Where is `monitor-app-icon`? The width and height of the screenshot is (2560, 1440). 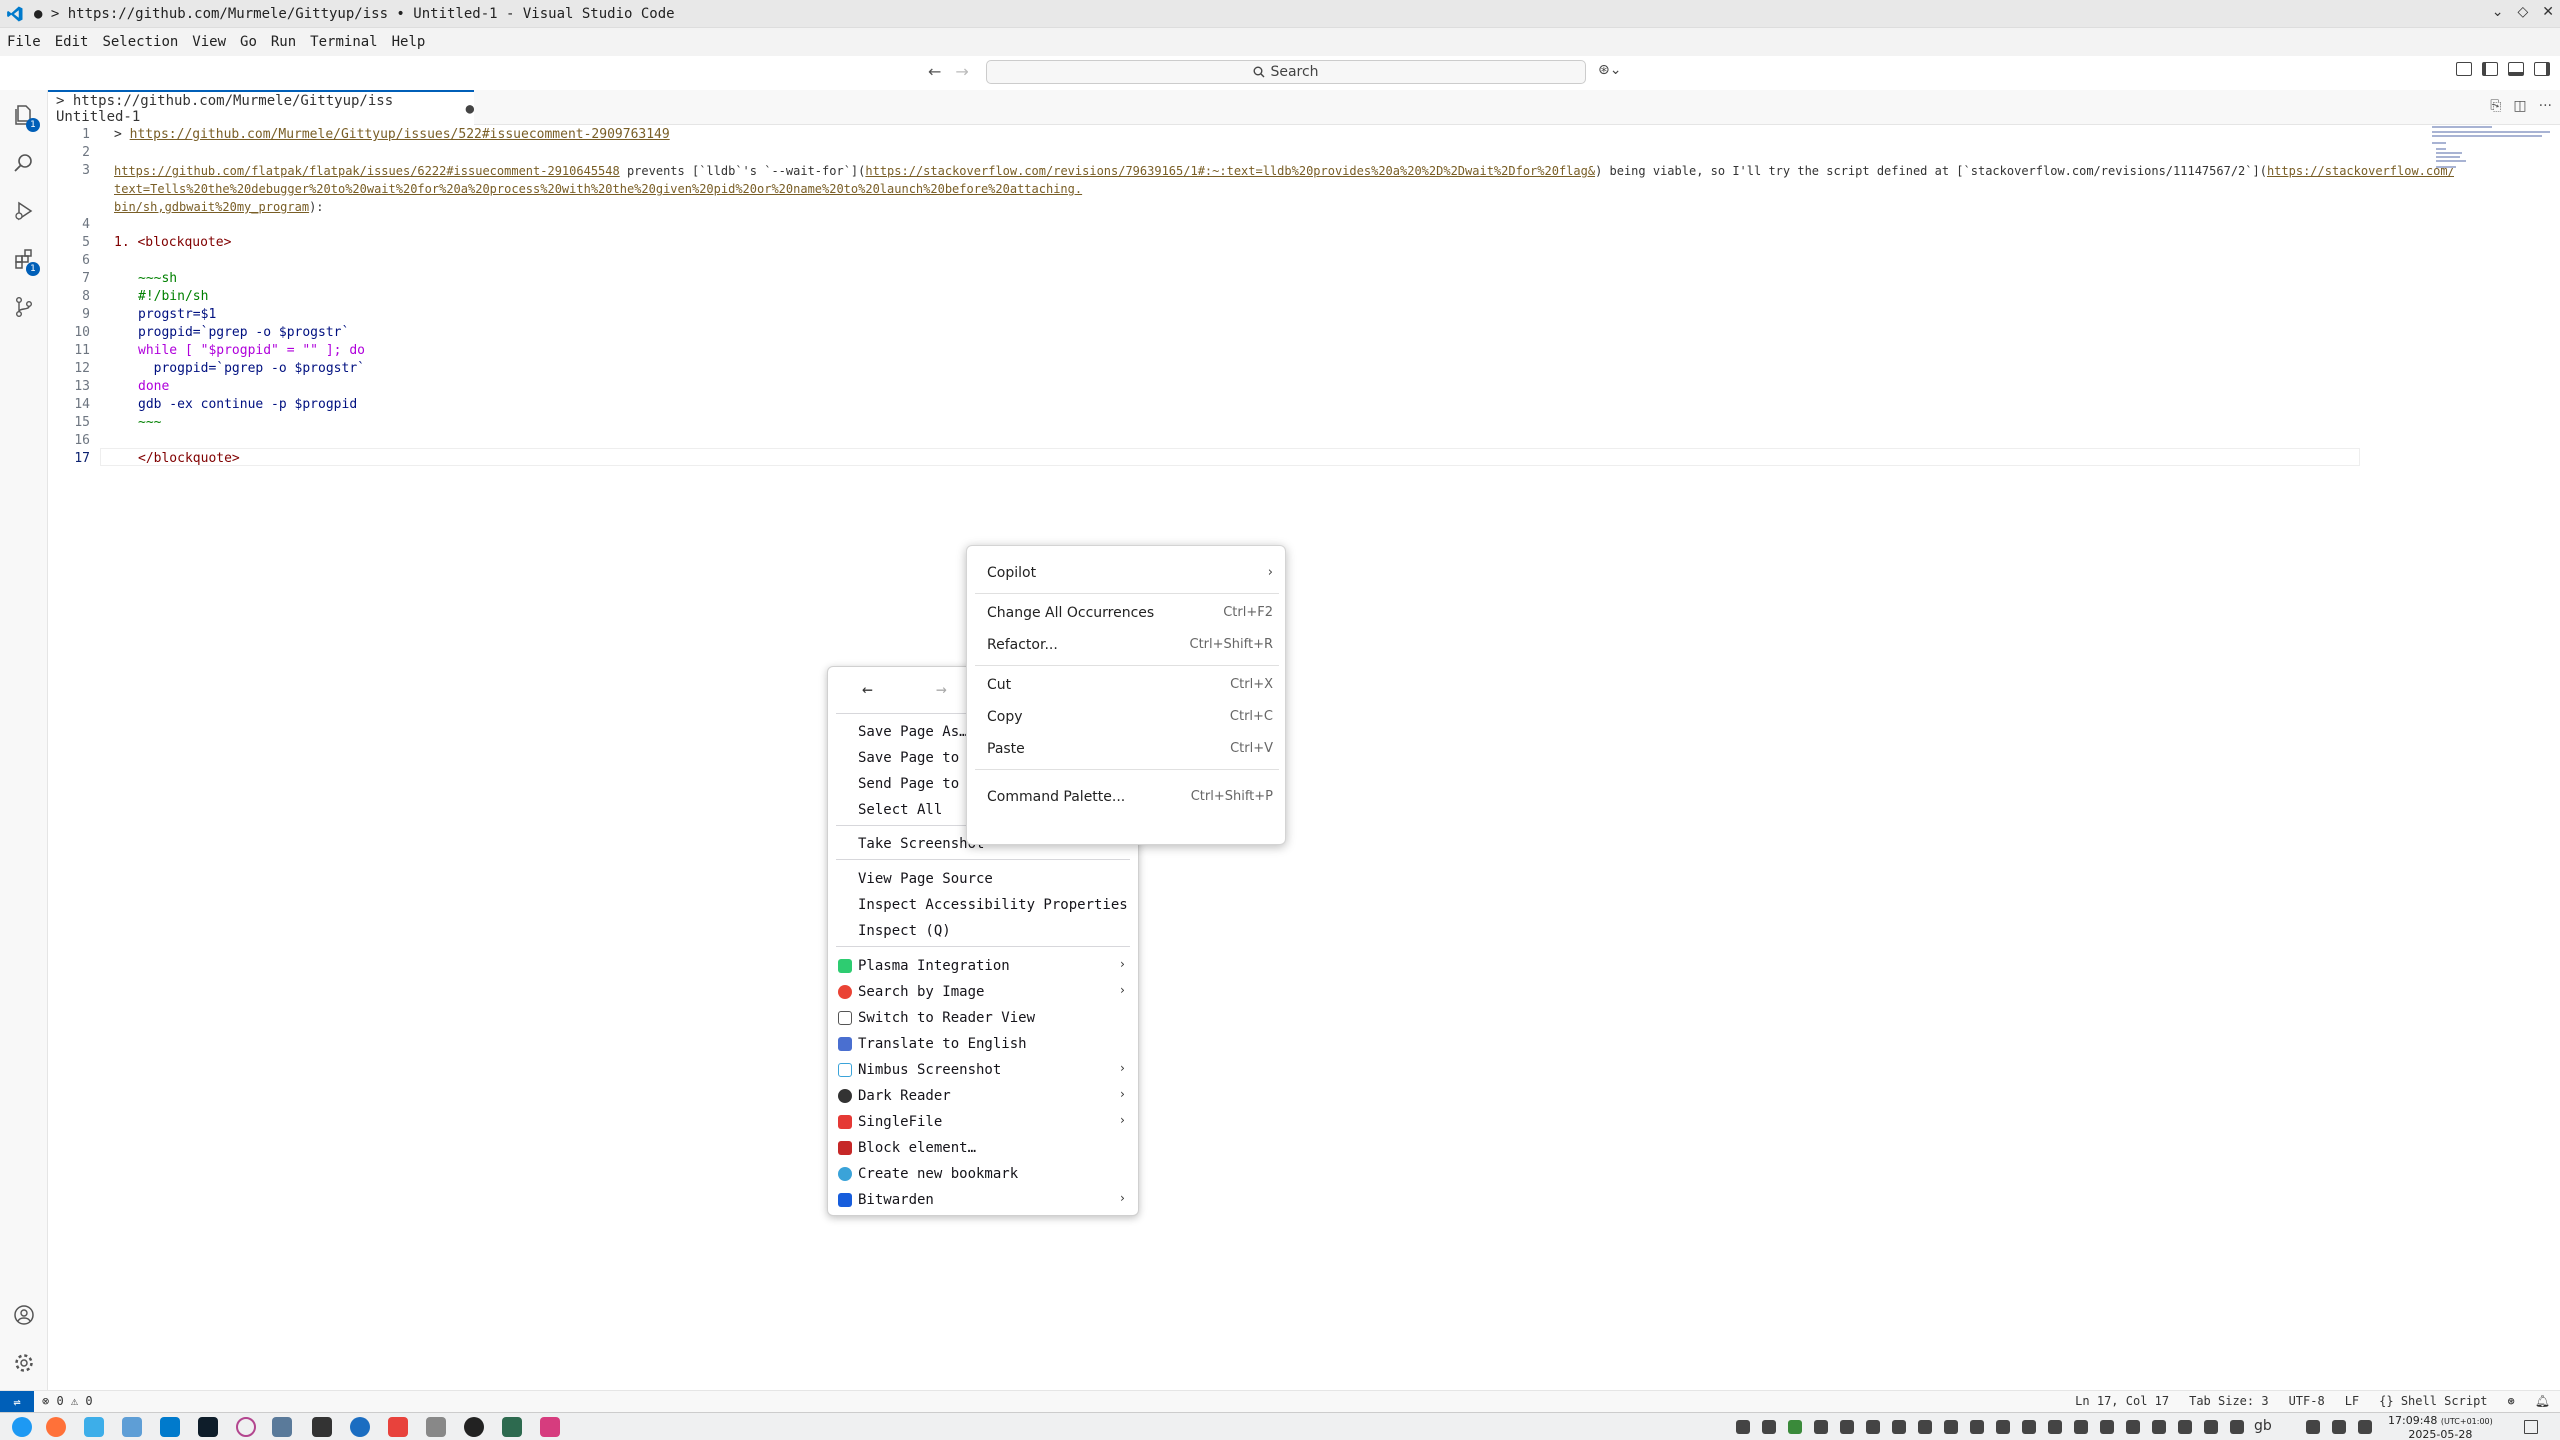
monitor-app-icon is located at coordinates (282, 1427).